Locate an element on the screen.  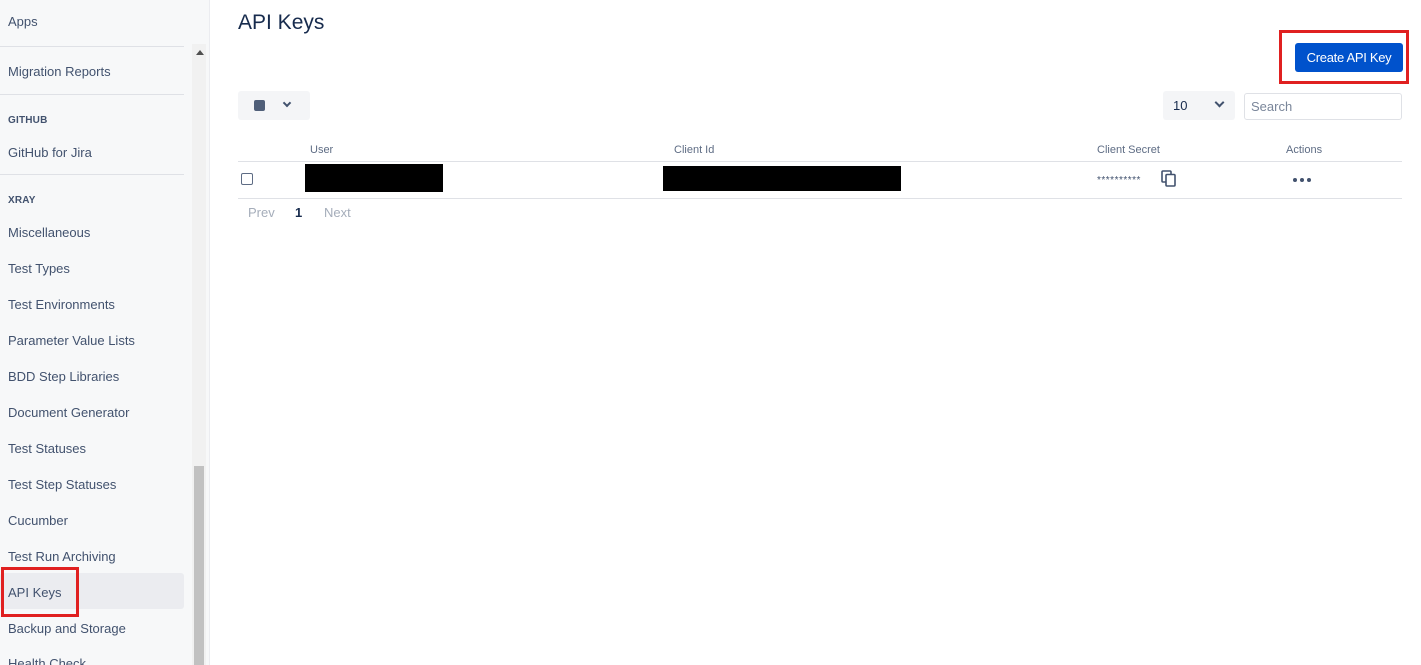
sidebar-item-backup-and-storage: Backup and Storage is located at coordinates (67, 628).